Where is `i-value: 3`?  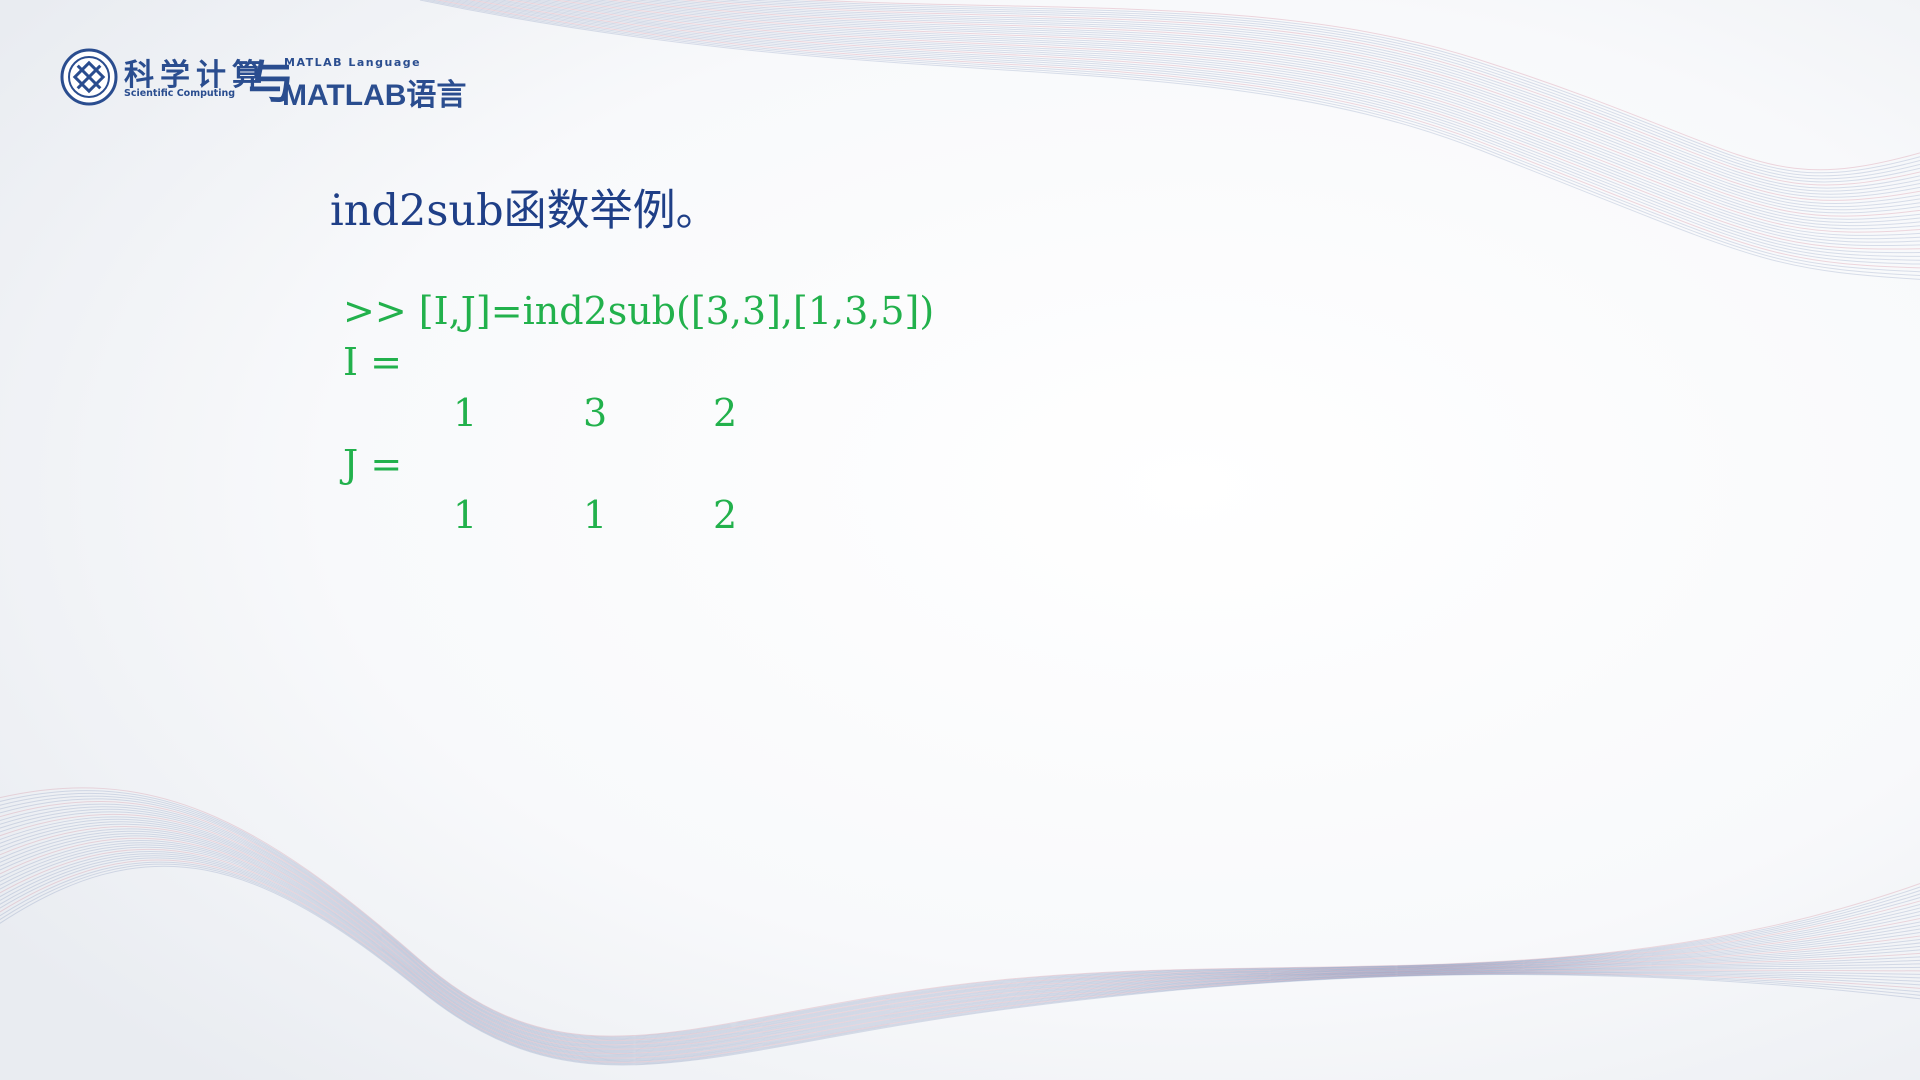
i-value: 3 is located at coordinates (595, 413).